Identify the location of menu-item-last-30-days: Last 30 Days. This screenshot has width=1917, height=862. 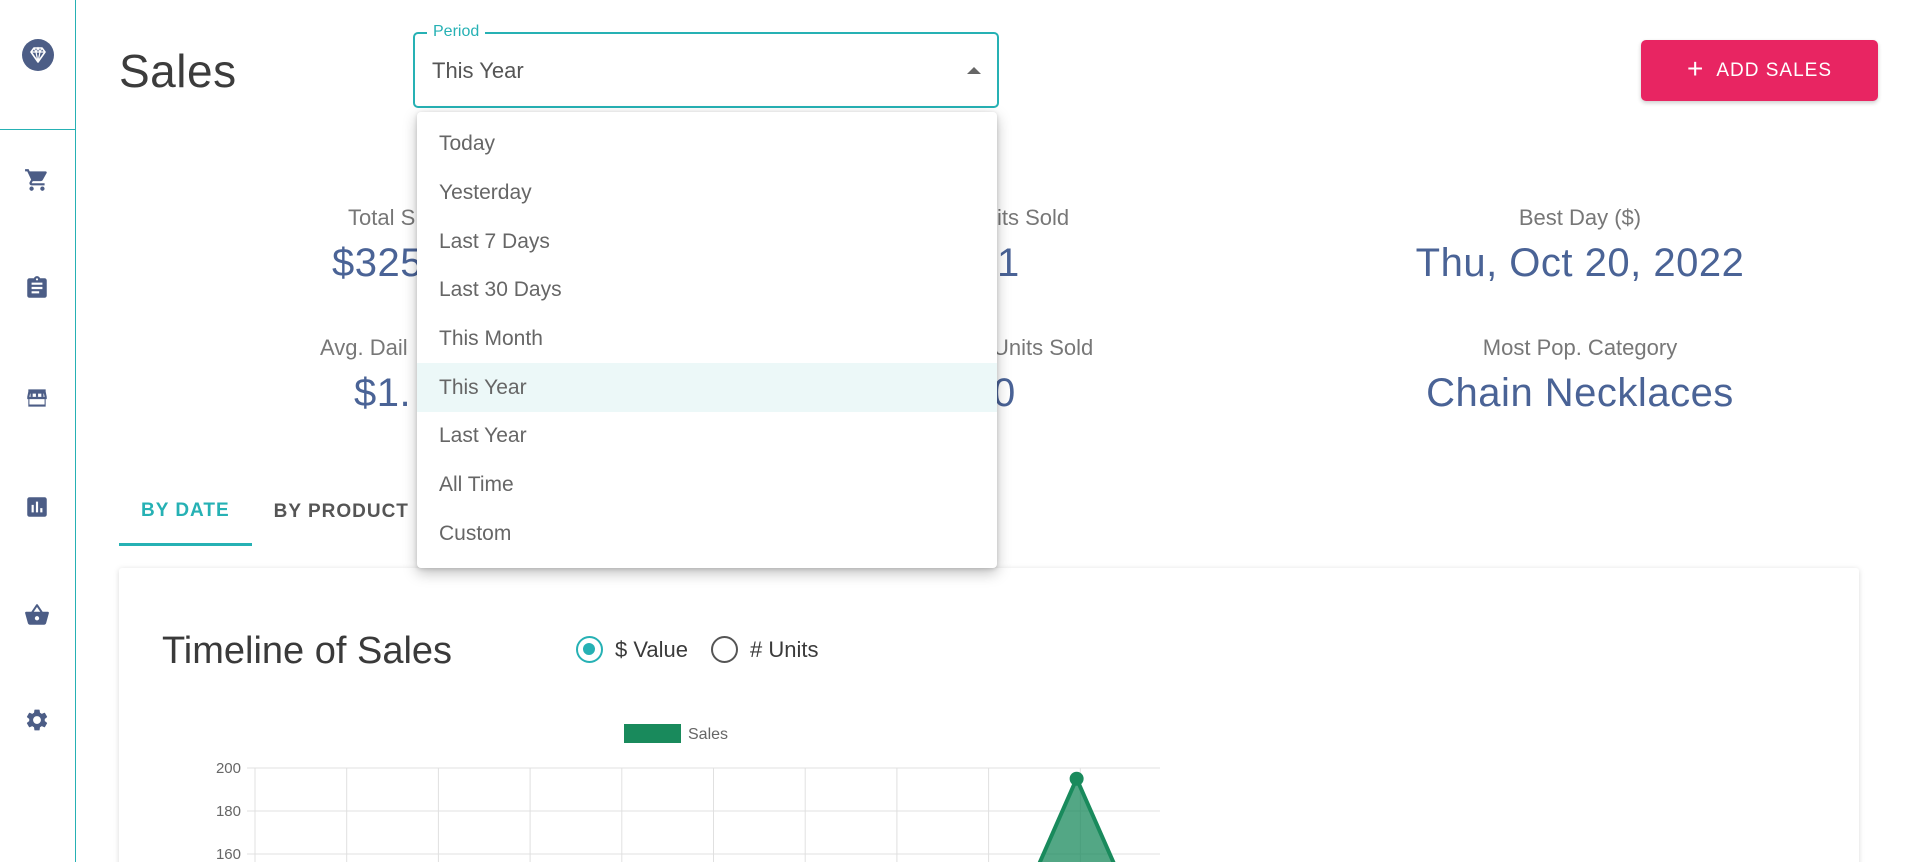
(707, 290).